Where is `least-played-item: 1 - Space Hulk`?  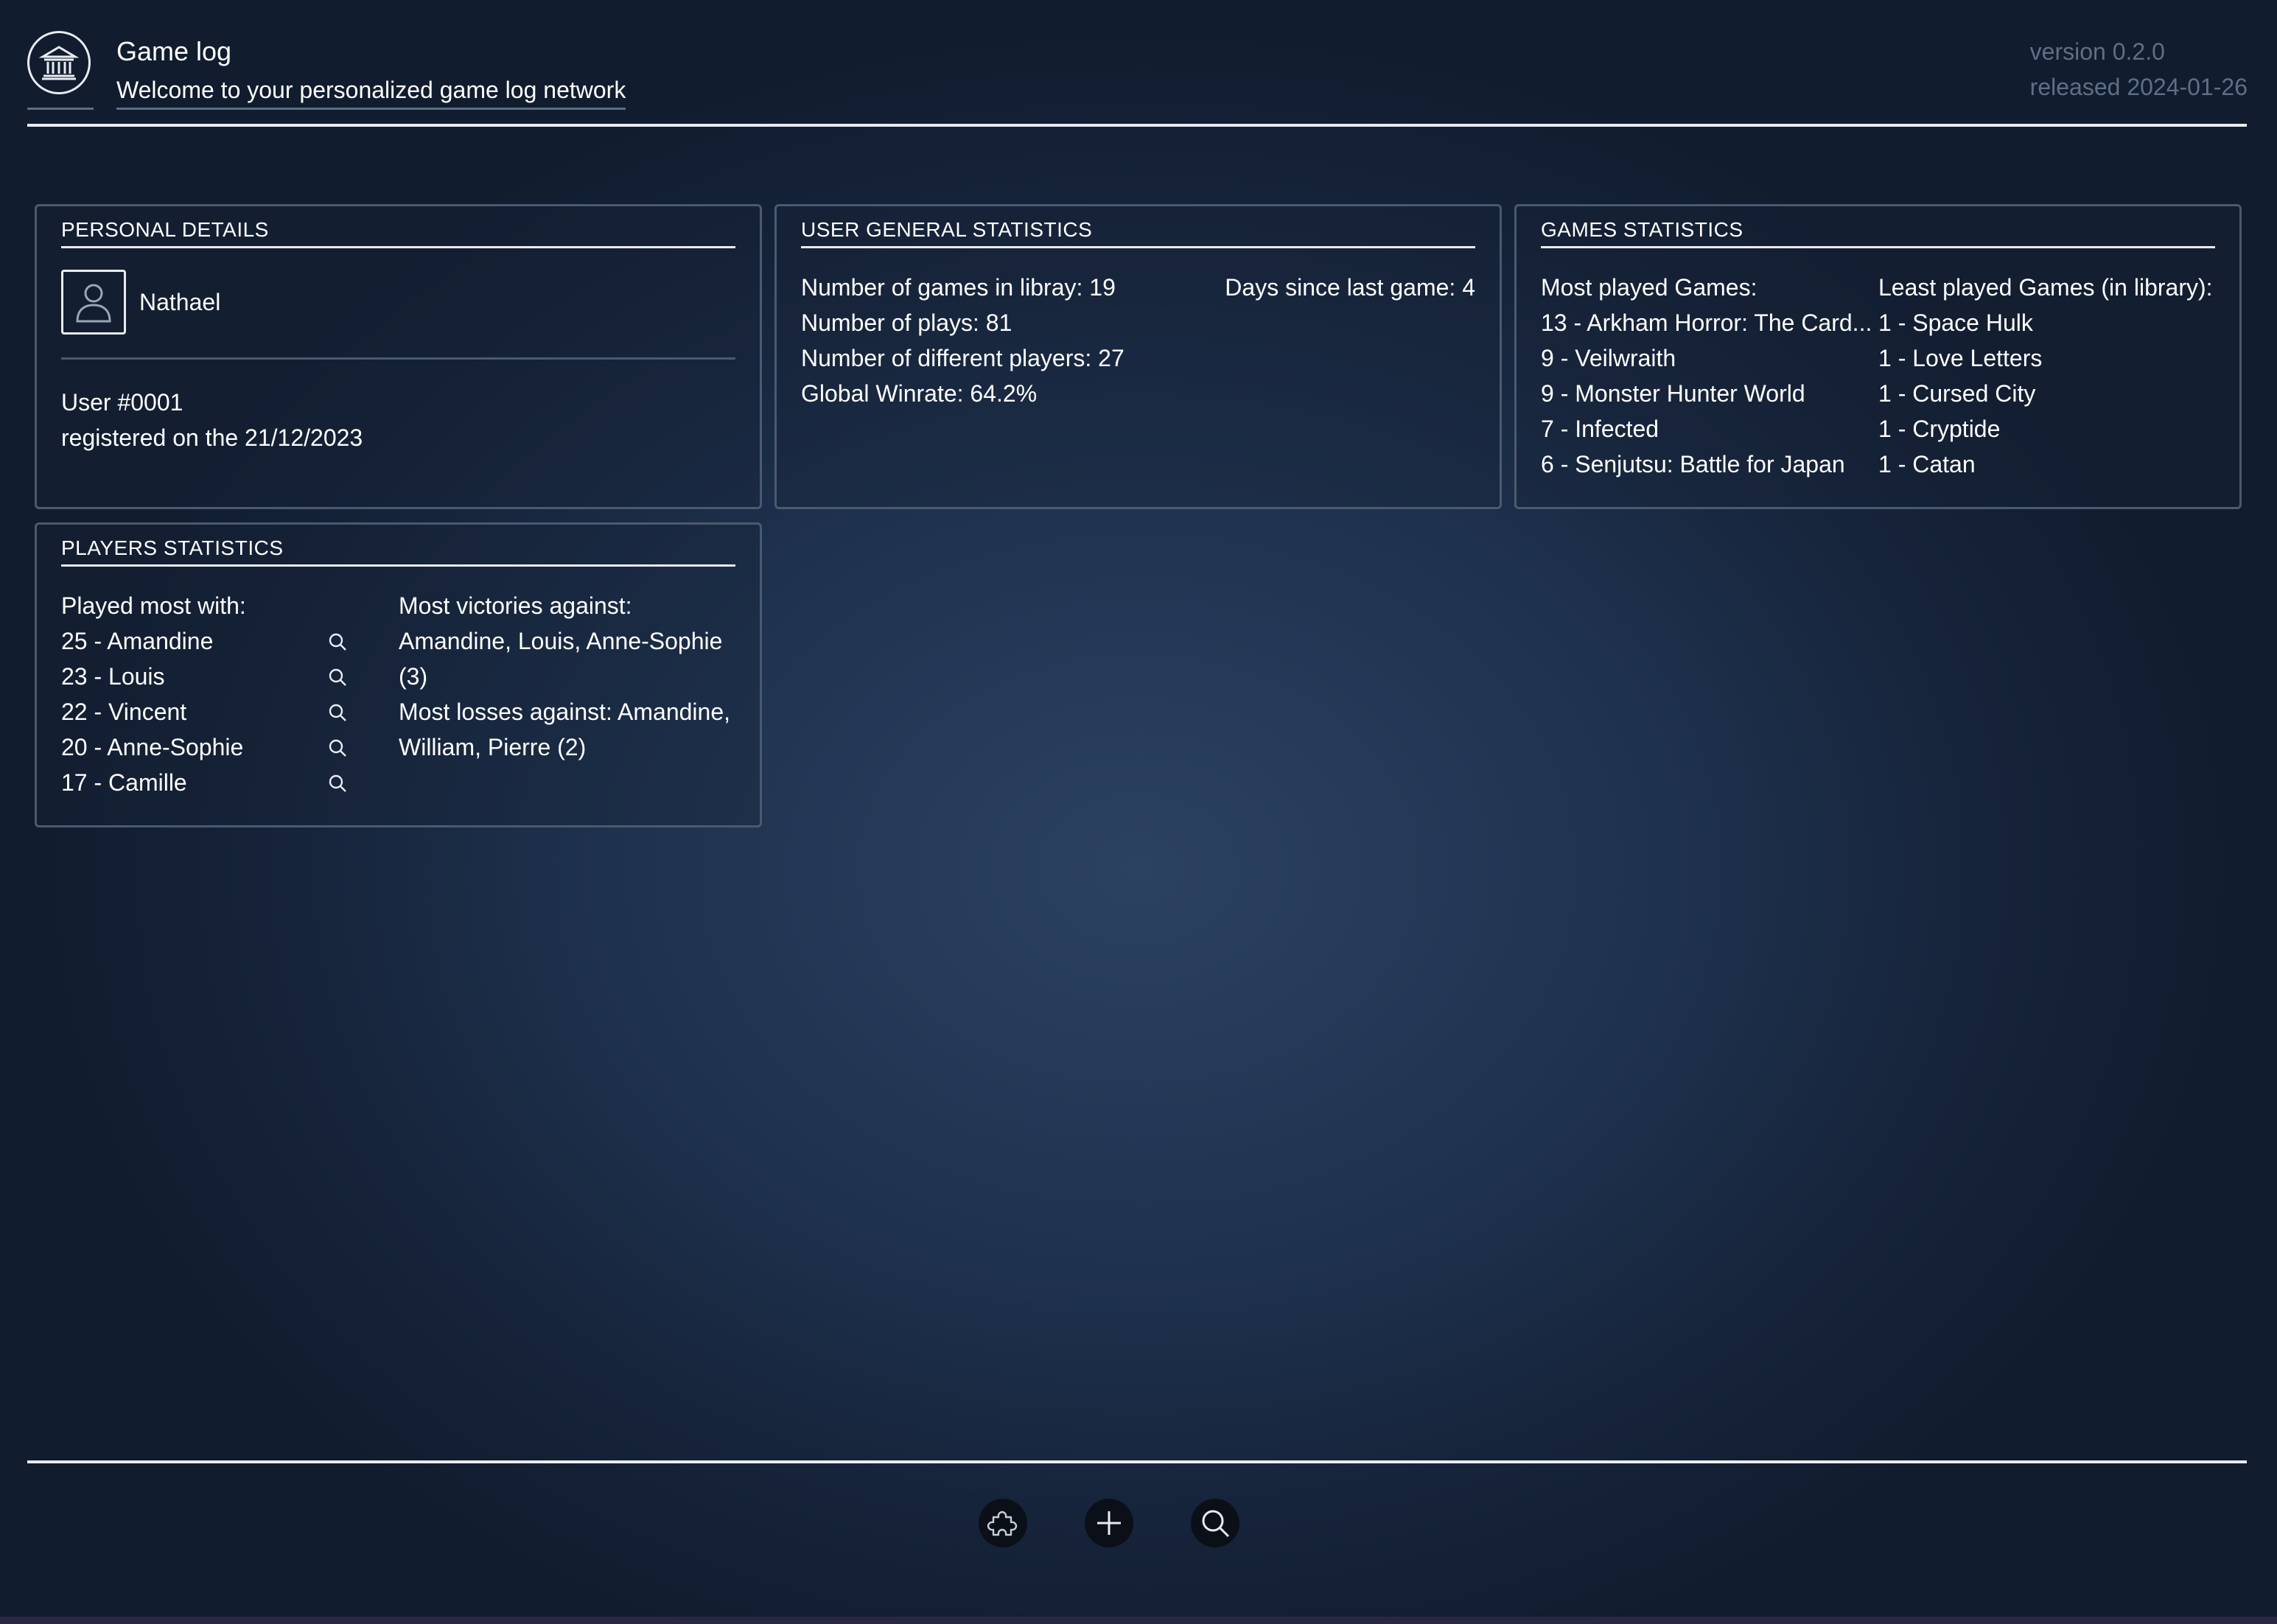 least-played-item: 1 - Space Hulk is located at coordinates (2045, 322).